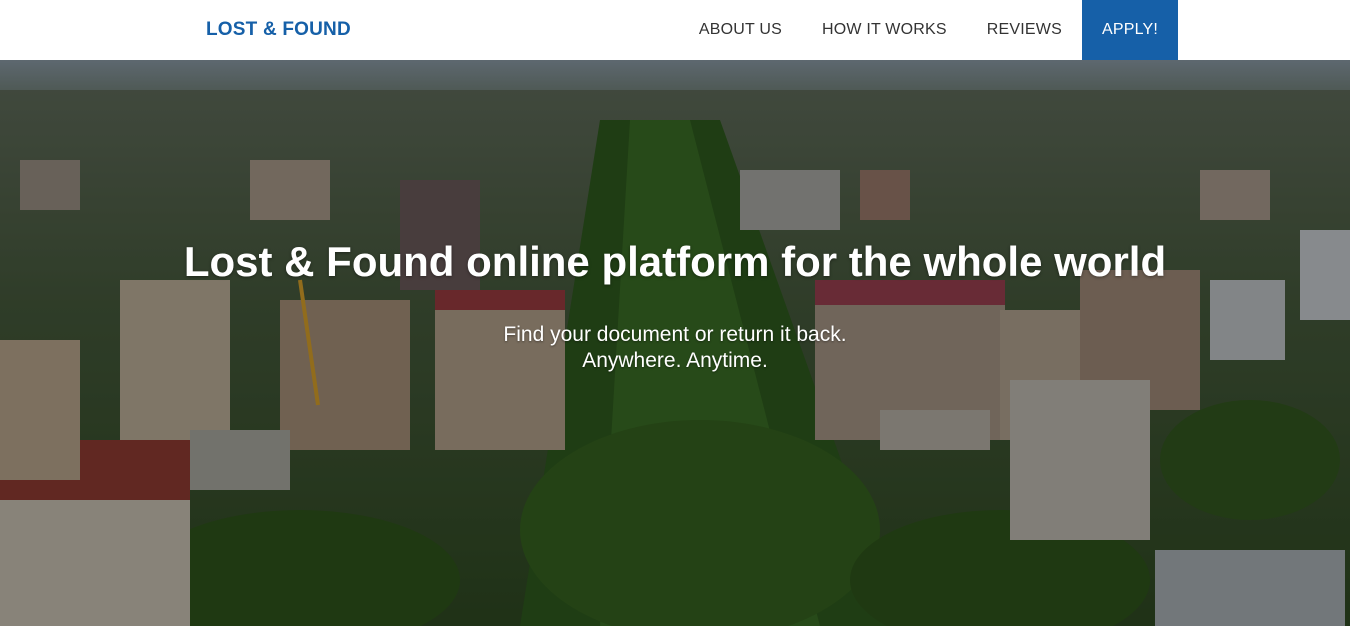 This screenshot has height=626, width=1350. What do you see at coordinates (675, 360) in the screenshot?
I see `hero-subtitle-line-2: Anywhere. Anytime.` at bounding box center [675, 360].